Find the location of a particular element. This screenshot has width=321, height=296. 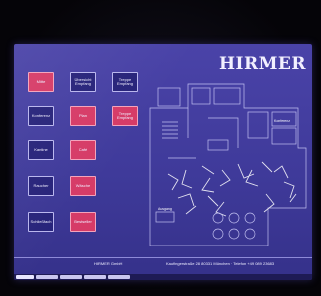

tile-treppe-empfang-2: Treppe Empfang is located at coordinates (125, 116).